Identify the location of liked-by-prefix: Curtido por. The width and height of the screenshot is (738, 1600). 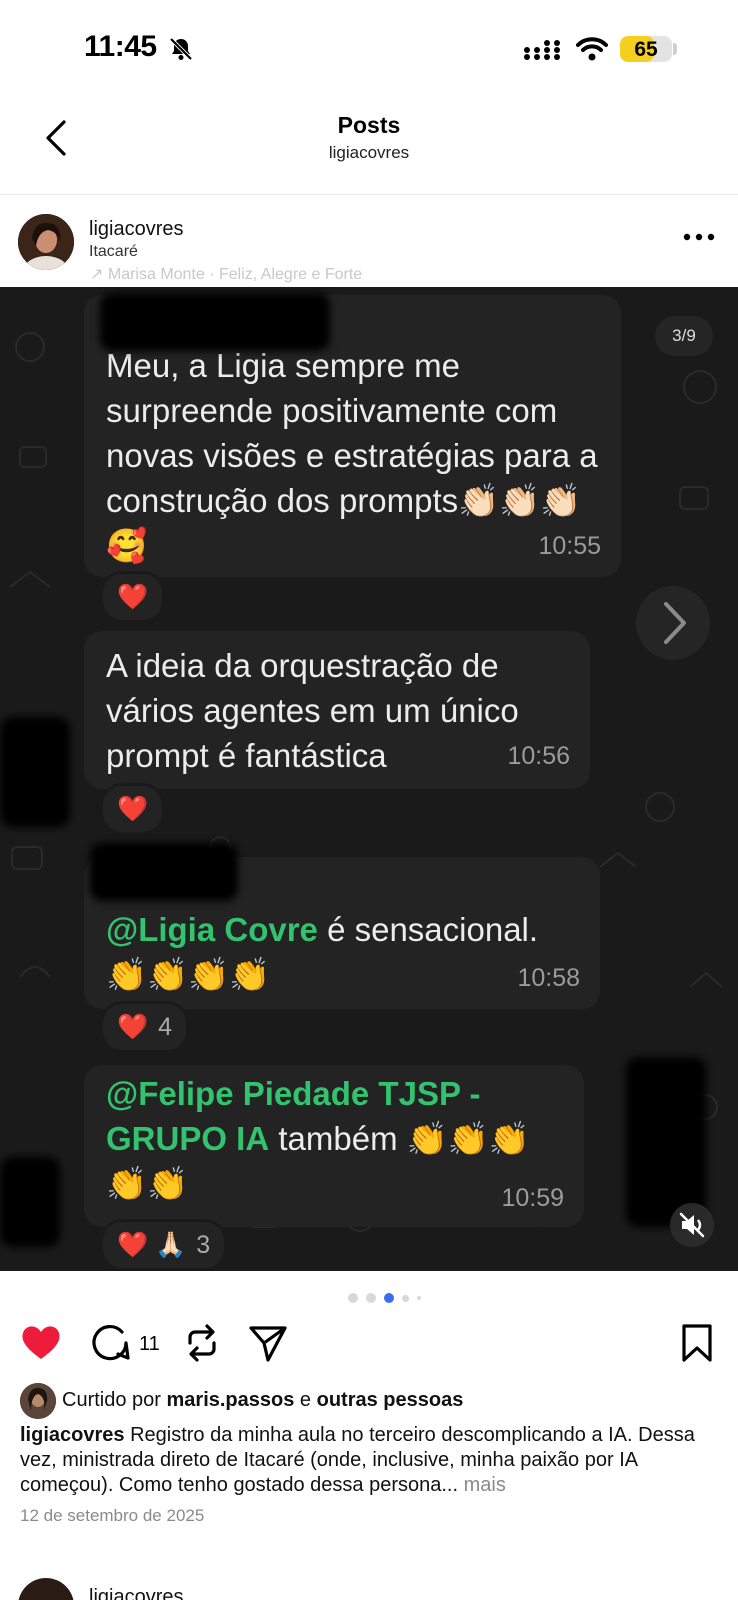
(114, 1400).